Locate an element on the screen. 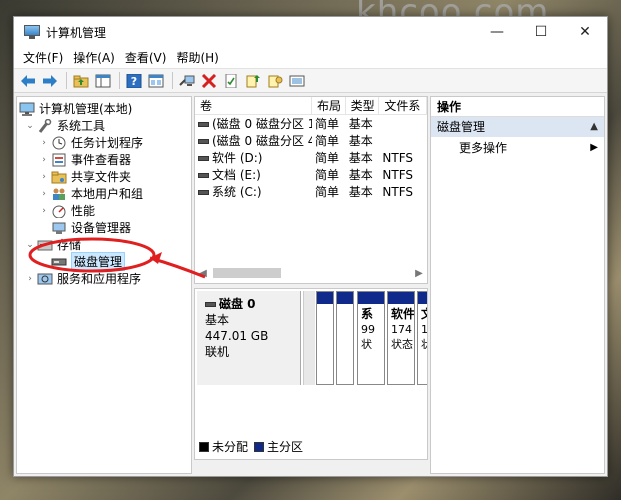  properties-icon is located at coordinates (230, 80).